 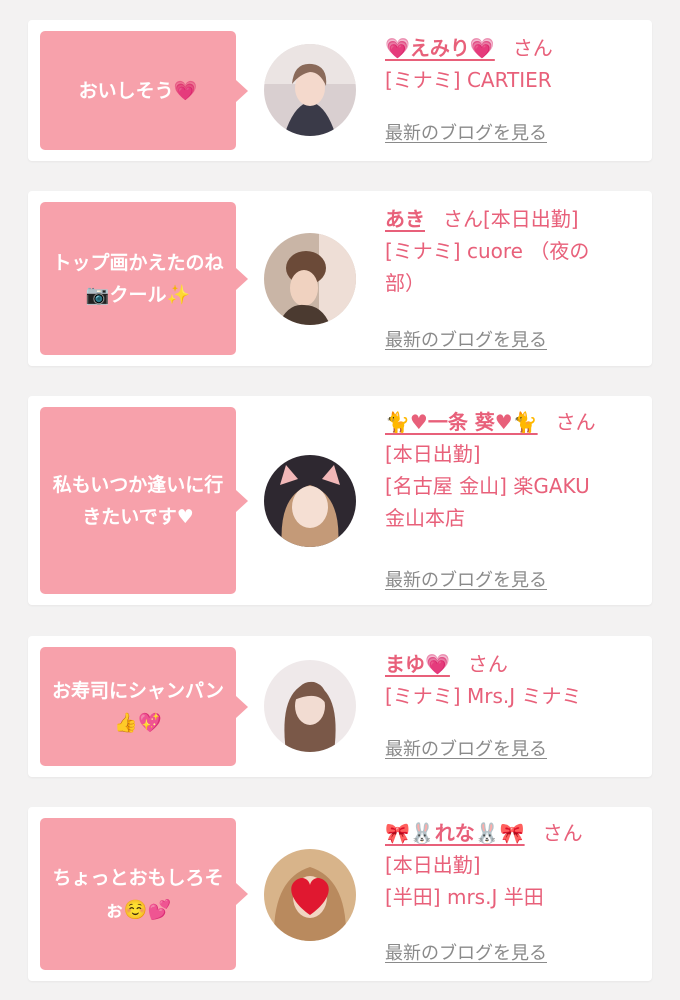 I want to click on poster-name-link: 🎀🐰れな🐰🎀, so click(x=455, y=833).